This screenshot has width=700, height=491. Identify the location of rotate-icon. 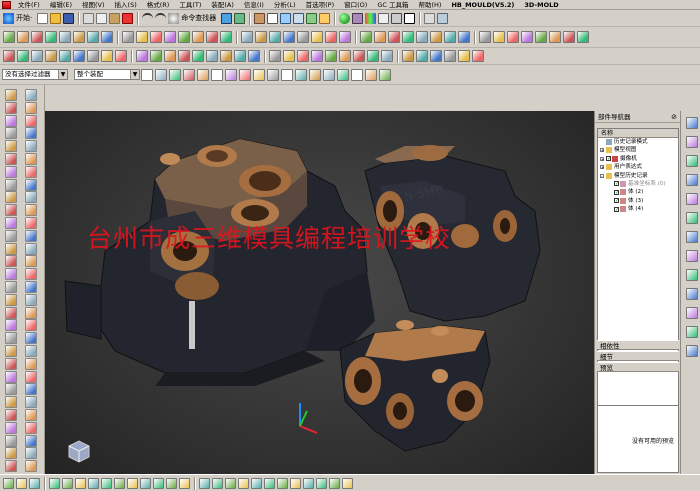
(256, 483).